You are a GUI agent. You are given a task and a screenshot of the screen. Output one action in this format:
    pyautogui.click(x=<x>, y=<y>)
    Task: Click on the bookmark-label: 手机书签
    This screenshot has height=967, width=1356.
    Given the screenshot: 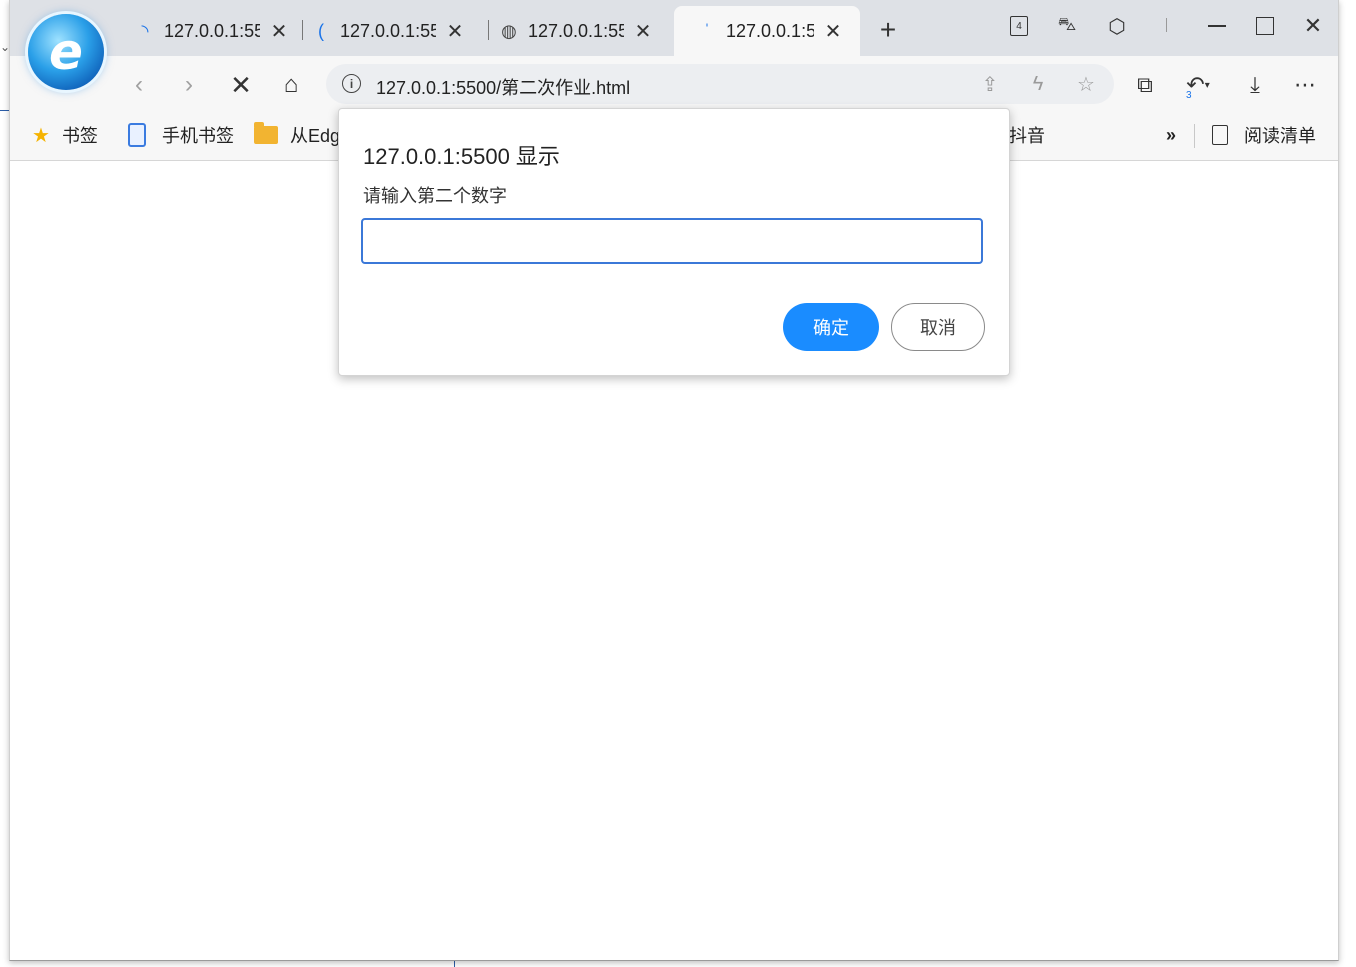 What is the action you would take?
    pyautogui.click(x=198, y=136)
    